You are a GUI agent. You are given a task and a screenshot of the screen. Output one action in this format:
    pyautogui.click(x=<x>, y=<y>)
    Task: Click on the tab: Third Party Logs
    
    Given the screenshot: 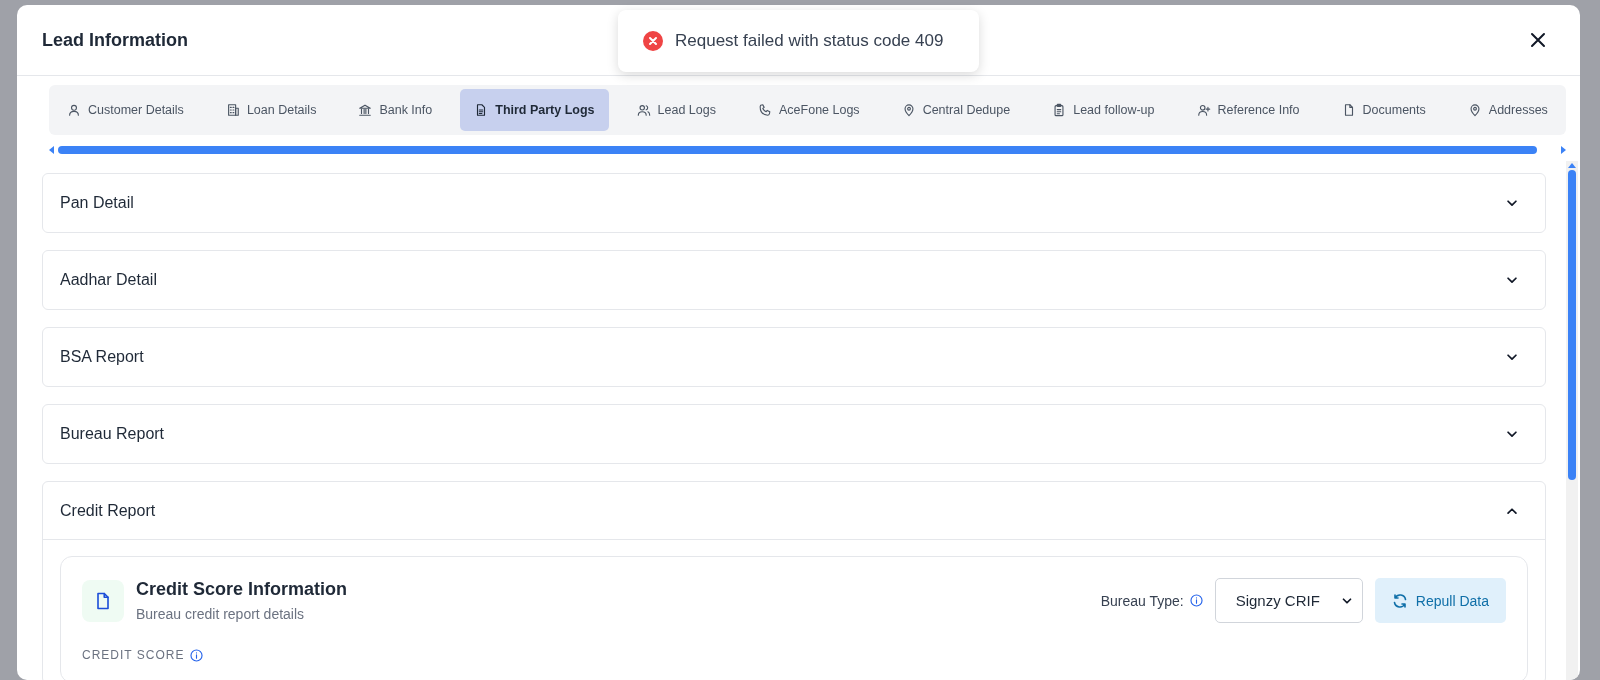 What is the action you would take?
    pyautogui.click(x=534, y=110)
    